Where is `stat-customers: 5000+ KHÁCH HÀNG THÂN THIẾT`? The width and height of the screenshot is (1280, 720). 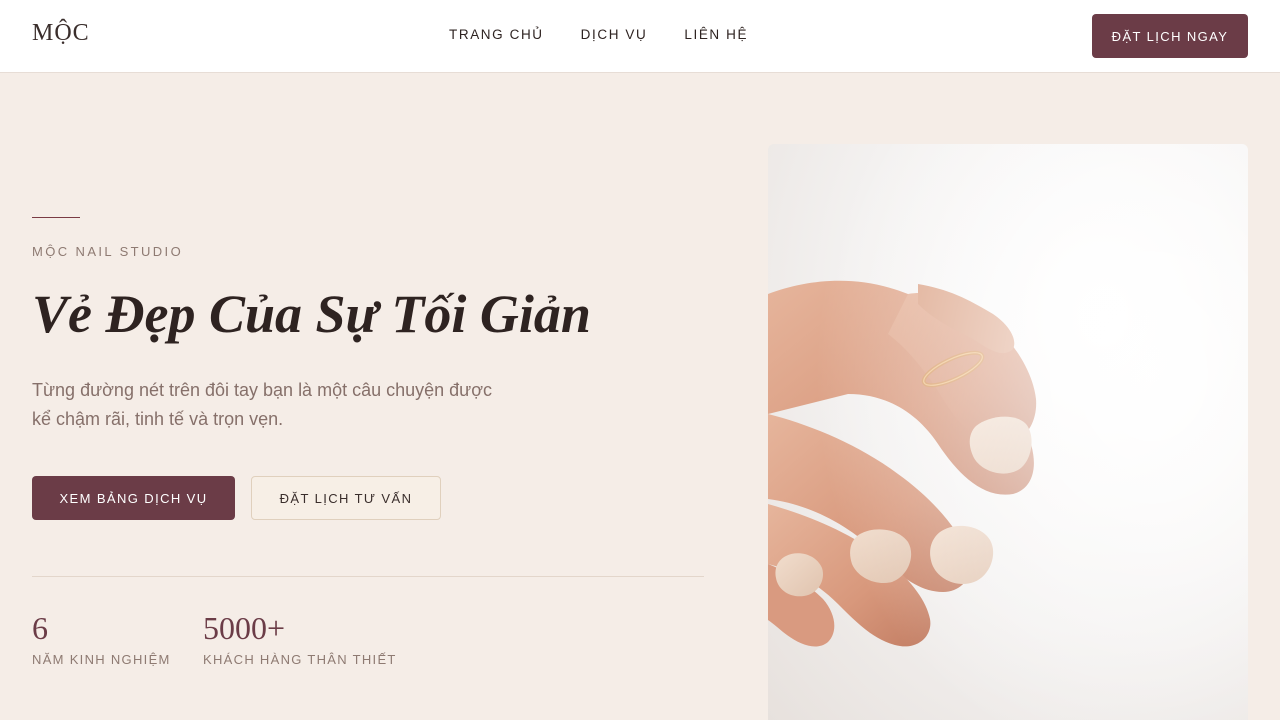
stat-customers: 5000+ KHÁCH HÀNG THÂN THIẾT is located at coordinates (300, 637).